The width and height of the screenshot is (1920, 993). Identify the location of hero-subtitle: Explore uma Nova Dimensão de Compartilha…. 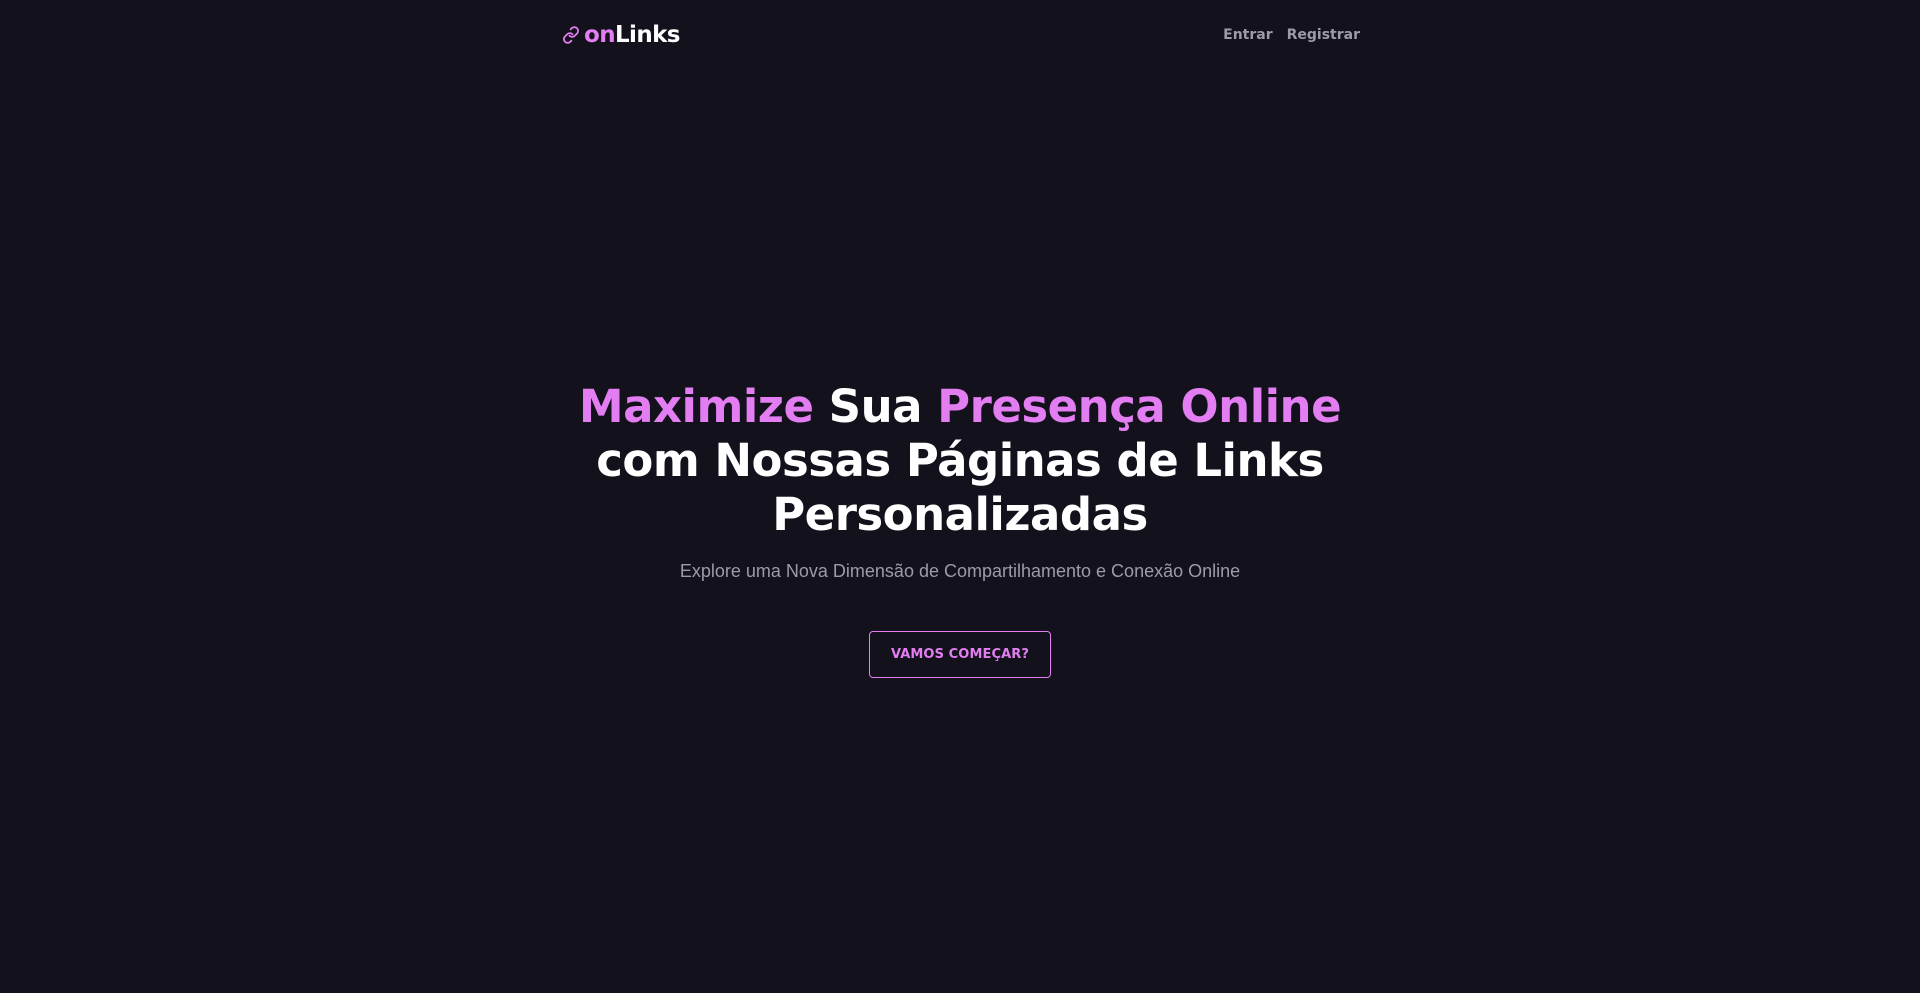
(960, 571).